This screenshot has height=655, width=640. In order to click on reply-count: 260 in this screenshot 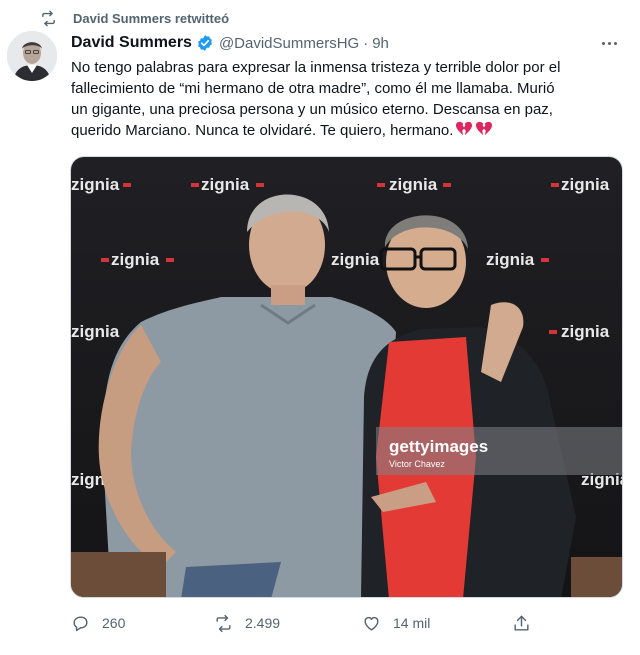, I will do `click(114, 623)`.